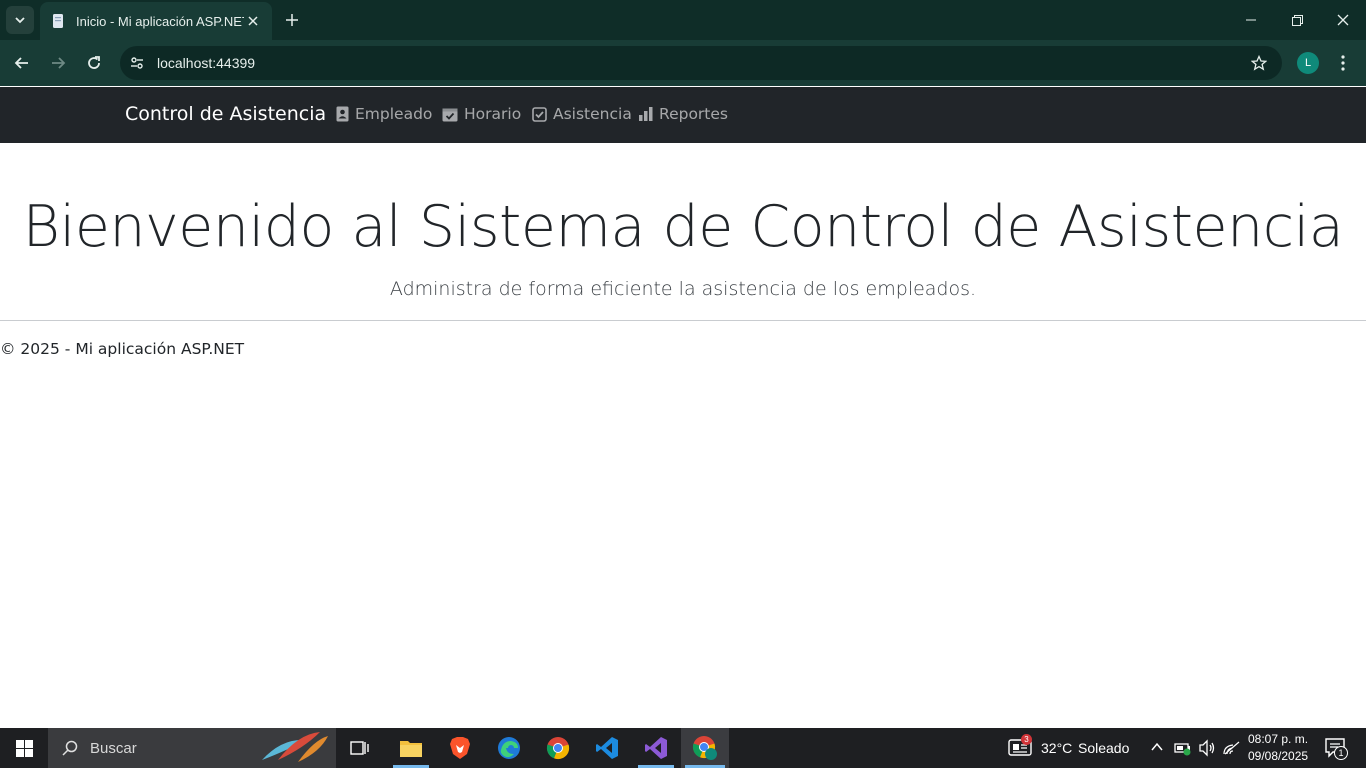 The image size is (1366, 768). What do you see at coordinates (1341, 753) in the screenshot?
I see `notification-count: 1` at bounding box center [1341, 753].